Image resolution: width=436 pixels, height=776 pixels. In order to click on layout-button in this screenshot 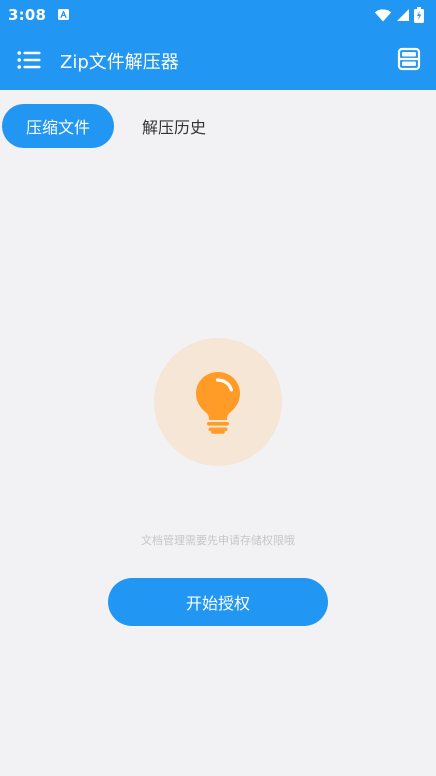, I will do `click(409, 59)`.